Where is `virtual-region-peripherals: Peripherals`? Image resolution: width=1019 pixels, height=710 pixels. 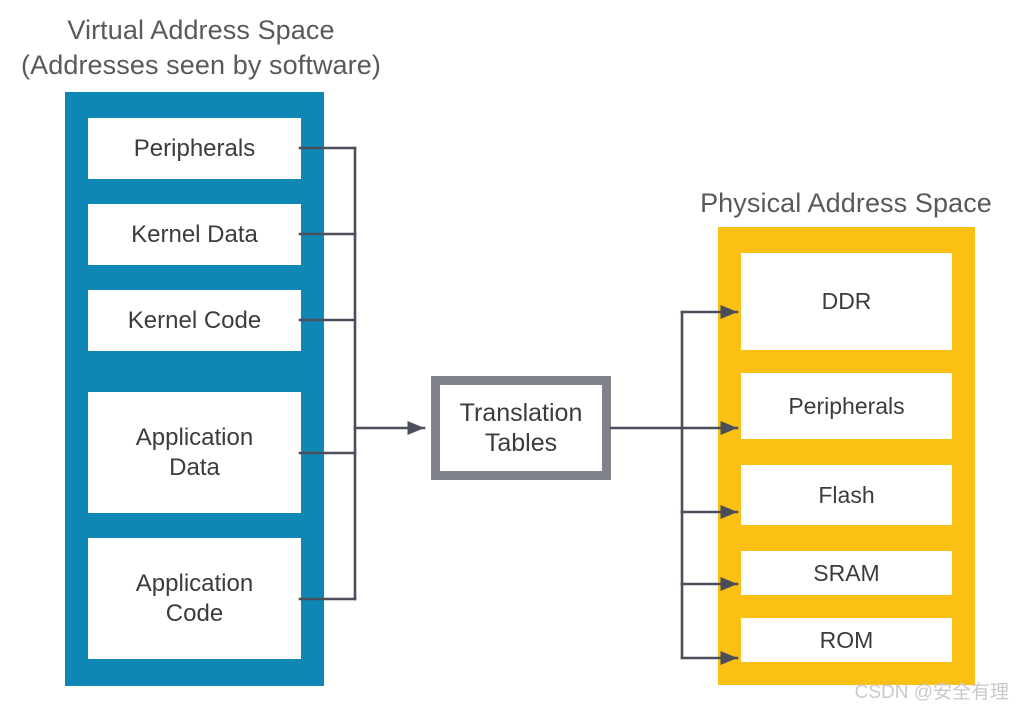
virtual-region-peripherals: Peripherals is located at coordinates (194, 148).